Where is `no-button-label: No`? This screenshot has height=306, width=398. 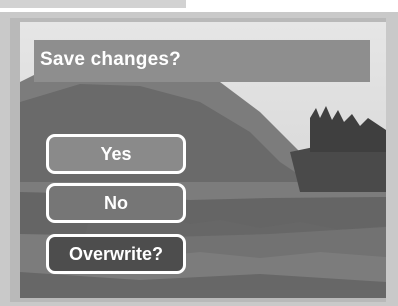
no-button-label: No is located at coordinates (116, 202).